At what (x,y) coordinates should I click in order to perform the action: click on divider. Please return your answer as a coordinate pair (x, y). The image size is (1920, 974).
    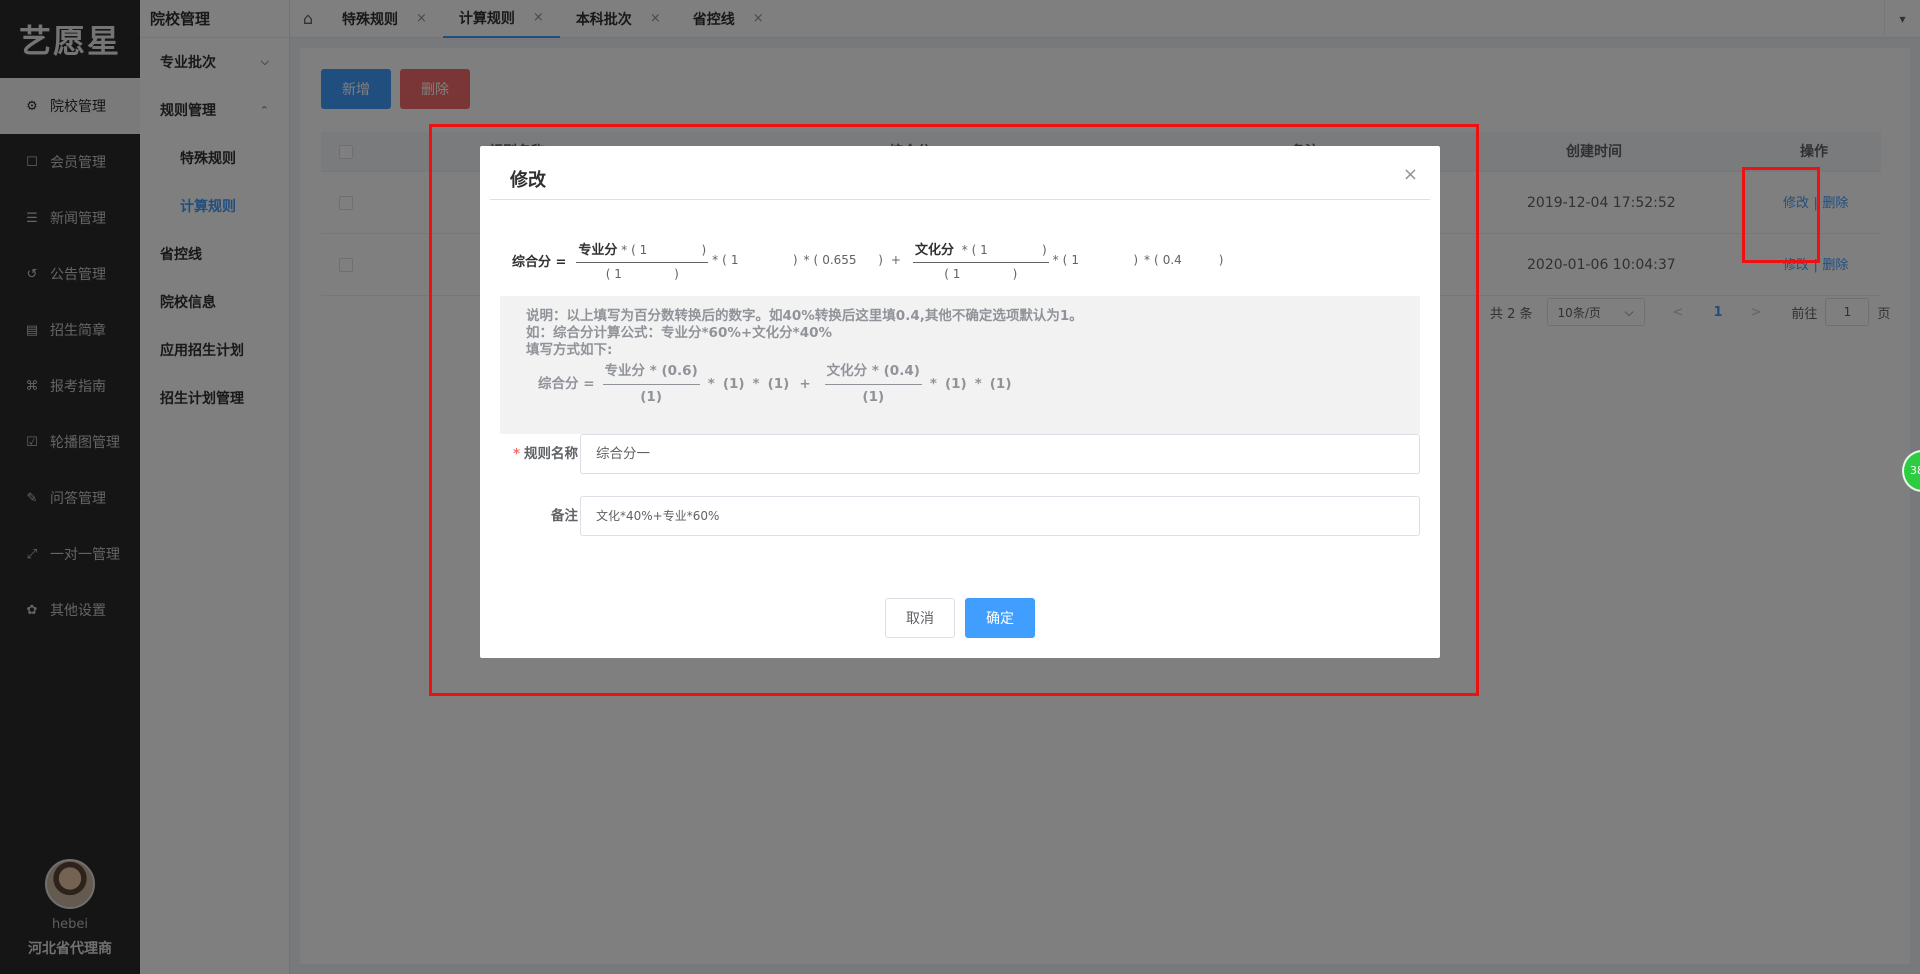
    Looking at the image, I should click on (960, 199).